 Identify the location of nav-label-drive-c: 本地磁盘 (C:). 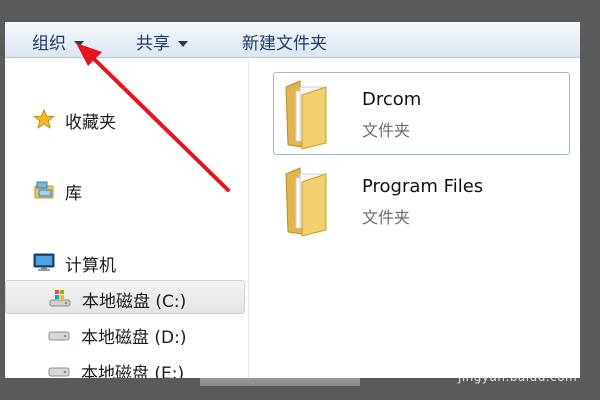
(134, 302).